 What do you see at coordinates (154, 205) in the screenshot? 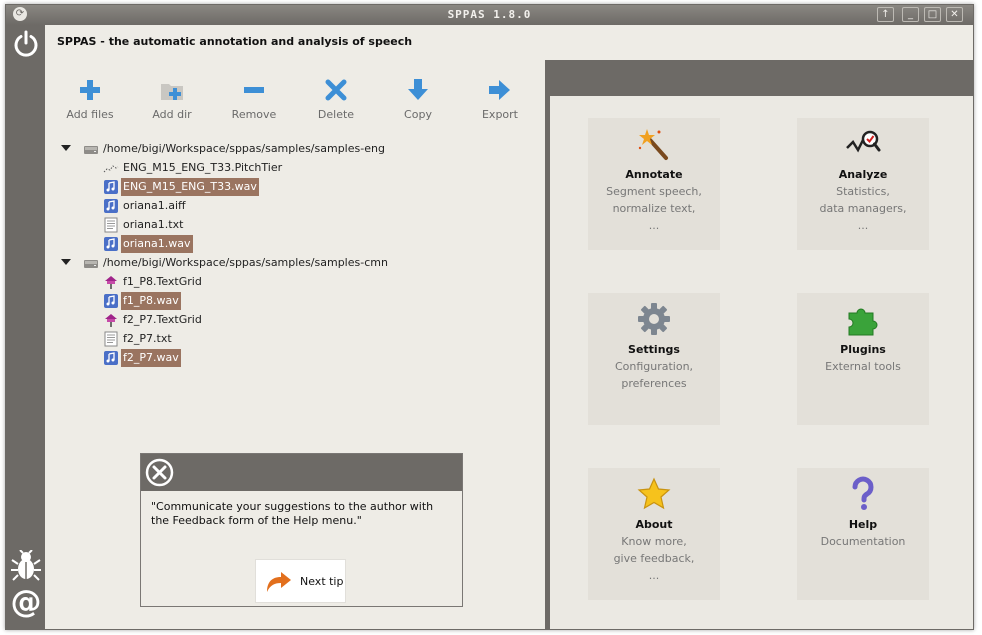
I see `file-name: oriana1.aiff` at bounding box center [154, 205].